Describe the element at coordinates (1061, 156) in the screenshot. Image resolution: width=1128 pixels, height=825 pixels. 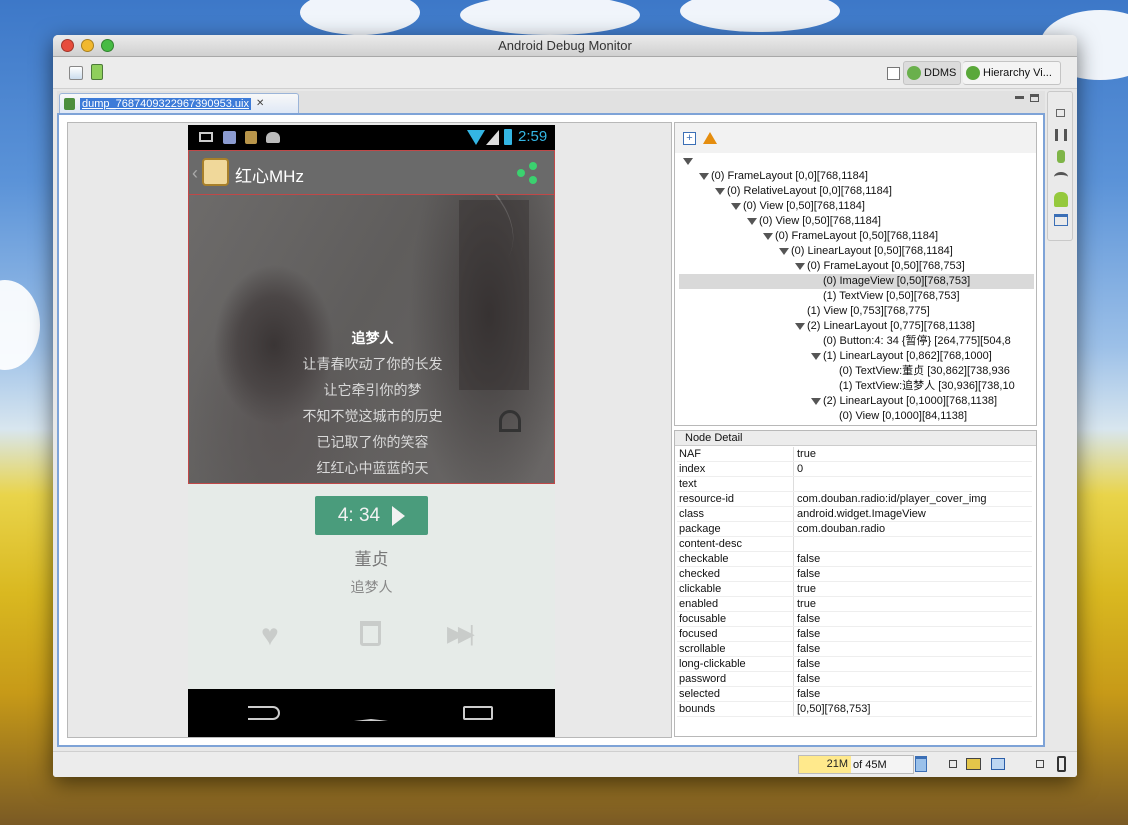
I see `heap-icon` at that location.